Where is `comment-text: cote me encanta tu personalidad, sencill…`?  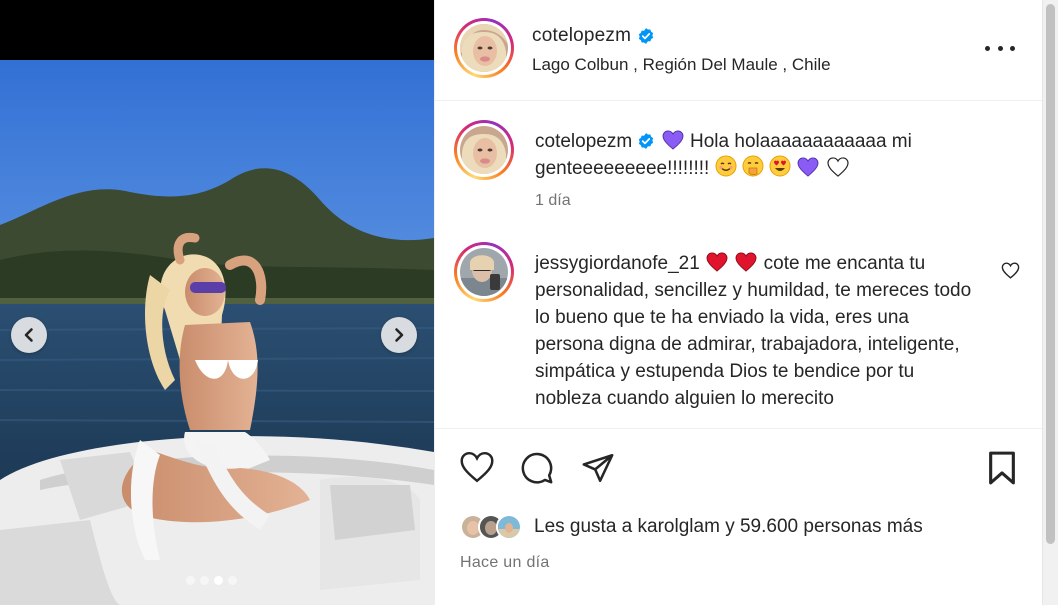
comment-text: cote me encanta tu personalidad, sencill… is located at coordinates (753, 331).